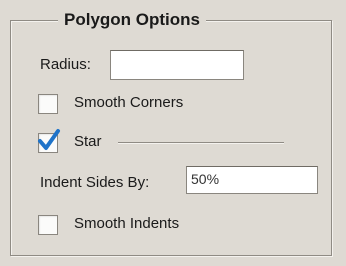 This screenshot has height=266, width=346. I want to click on group-title: Polygon Options, so click(132, 20).